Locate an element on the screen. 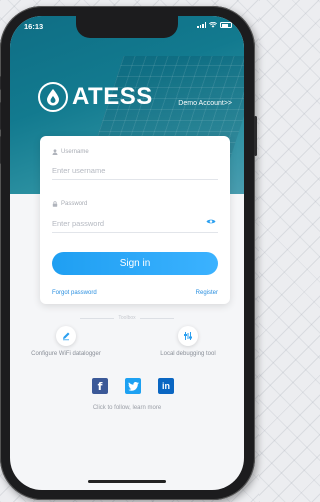  register-link: Register is located at coordinates (207, 293).